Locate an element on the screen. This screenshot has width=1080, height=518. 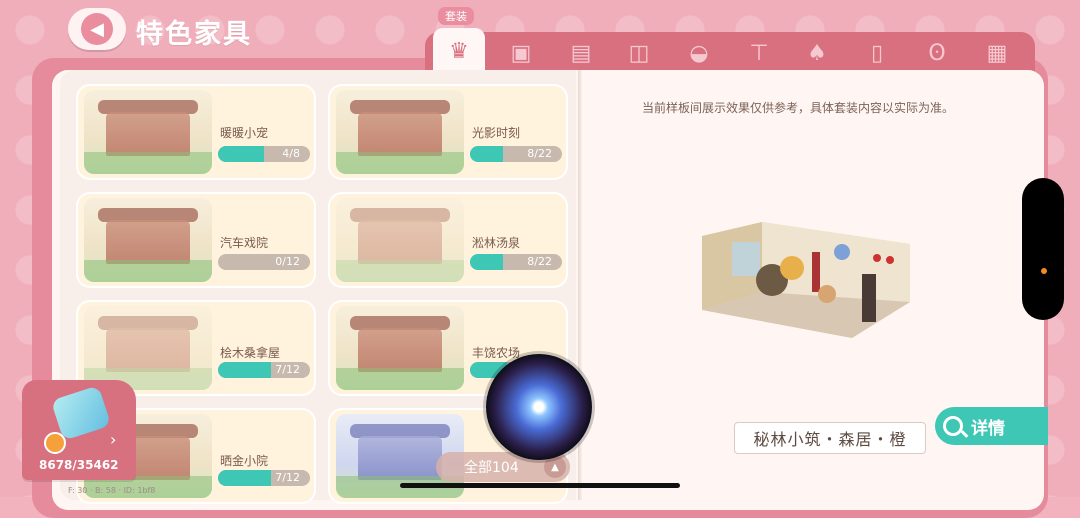
tab-bed: ▤ is located at coordinates (581, 53).